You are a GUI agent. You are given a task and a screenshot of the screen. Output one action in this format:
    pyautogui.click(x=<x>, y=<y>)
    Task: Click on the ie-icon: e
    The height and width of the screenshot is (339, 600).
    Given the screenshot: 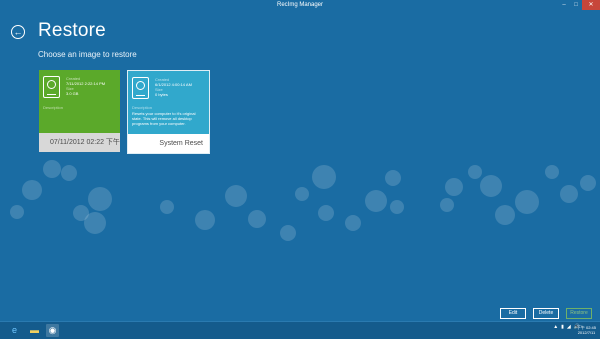 What is the action you would take?
    pyautogui.click(x=14, y=330)
    